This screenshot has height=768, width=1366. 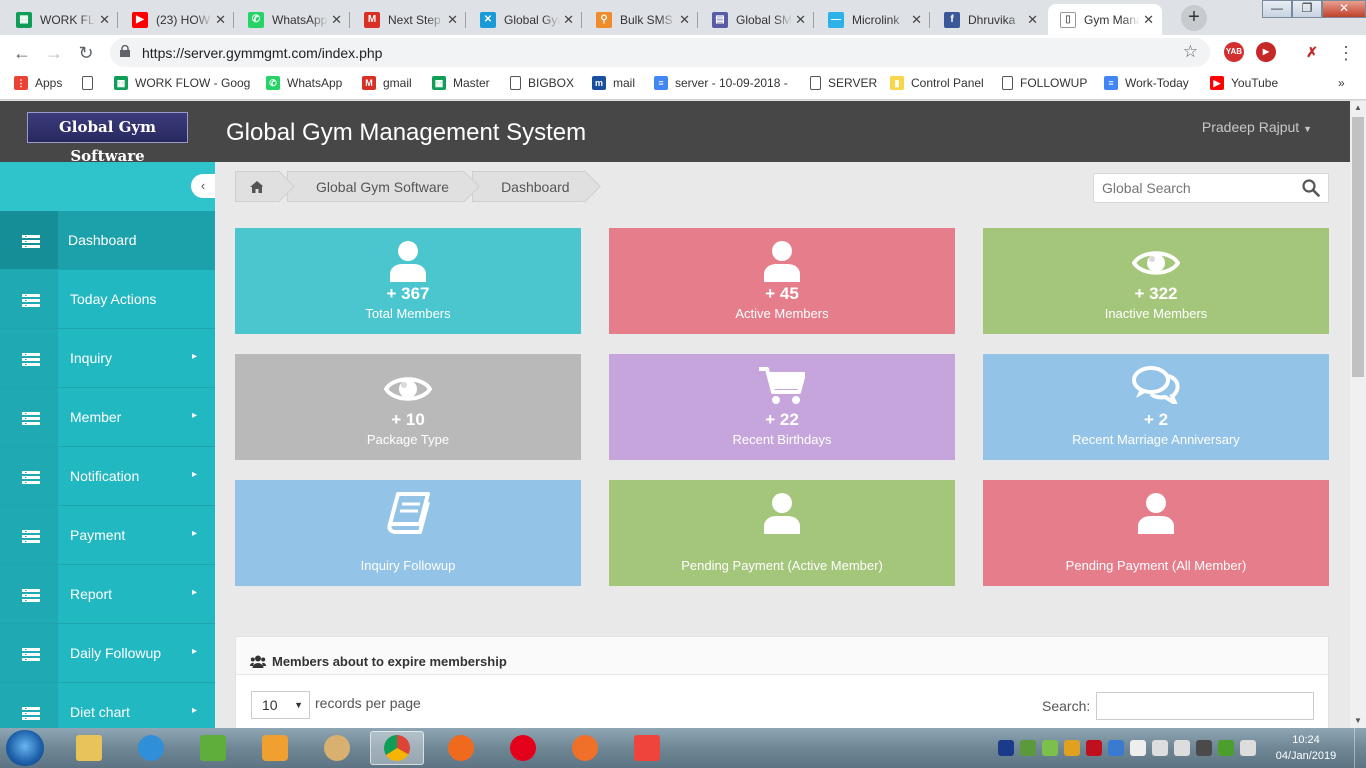 What do you see at coordinates (151, 748) in the screenshot?
I see `internet-explorer-icon` at bounding box center [151, 748].